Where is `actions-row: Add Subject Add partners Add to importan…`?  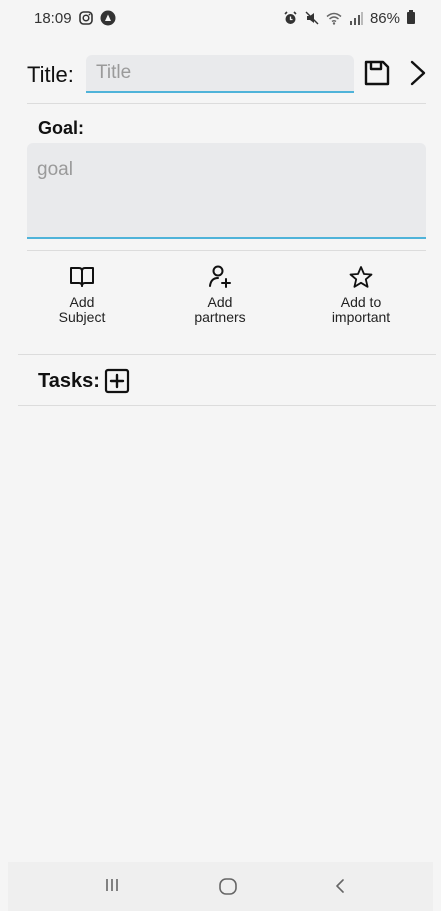 actions-row: Add Subject Add partners Add to importan… is located at coordinates (220, 302).